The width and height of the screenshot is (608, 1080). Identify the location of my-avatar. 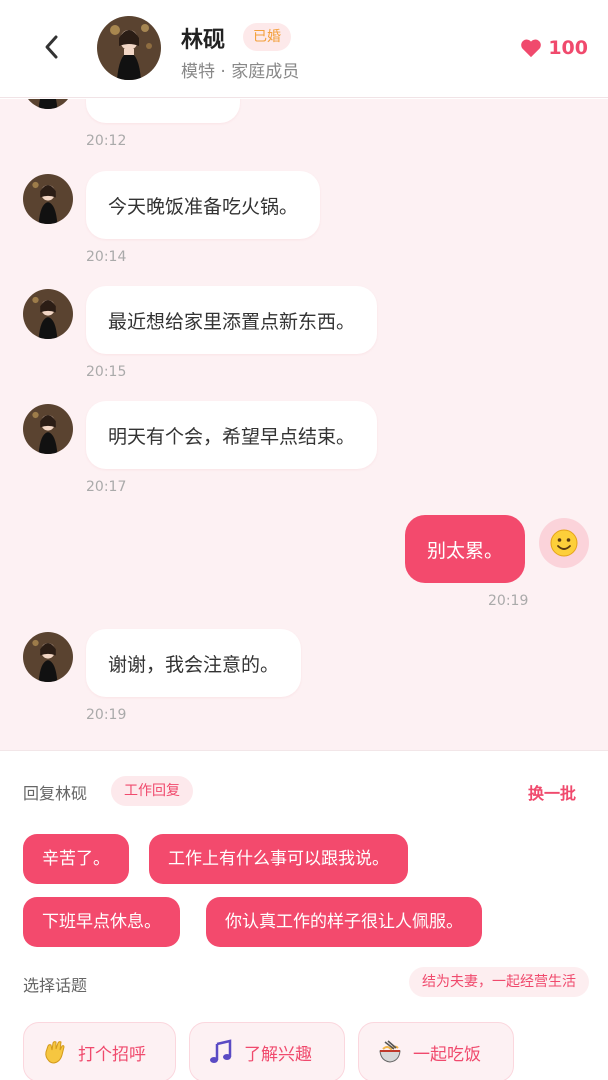
(564, 543).